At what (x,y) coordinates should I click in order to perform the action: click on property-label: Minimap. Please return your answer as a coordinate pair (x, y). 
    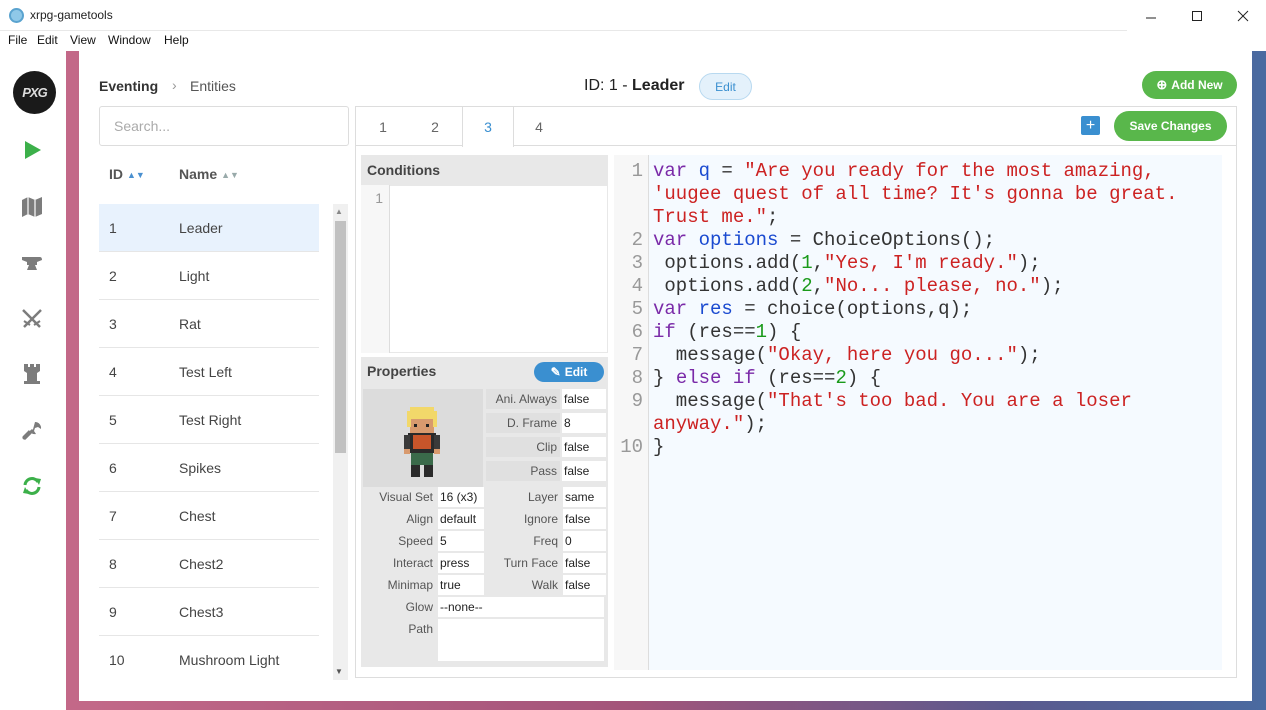
    Looking at the image, I should click on (410, 585).